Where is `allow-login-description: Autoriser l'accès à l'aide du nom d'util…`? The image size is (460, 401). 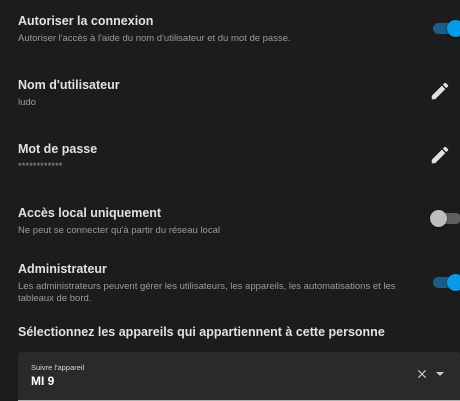
allow-login-description: Autoriser l'accès à l'aide du nom d'util… is located at coordinates (154, 38).